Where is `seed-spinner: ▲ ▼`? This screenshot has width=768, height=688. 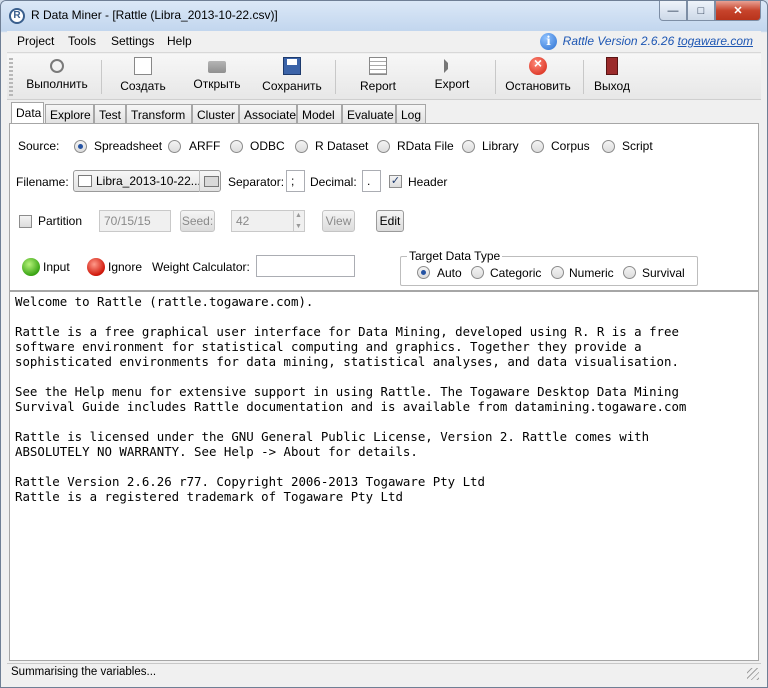
seed-spinner: ▲ ▼ is located at coordinates (298, 221).